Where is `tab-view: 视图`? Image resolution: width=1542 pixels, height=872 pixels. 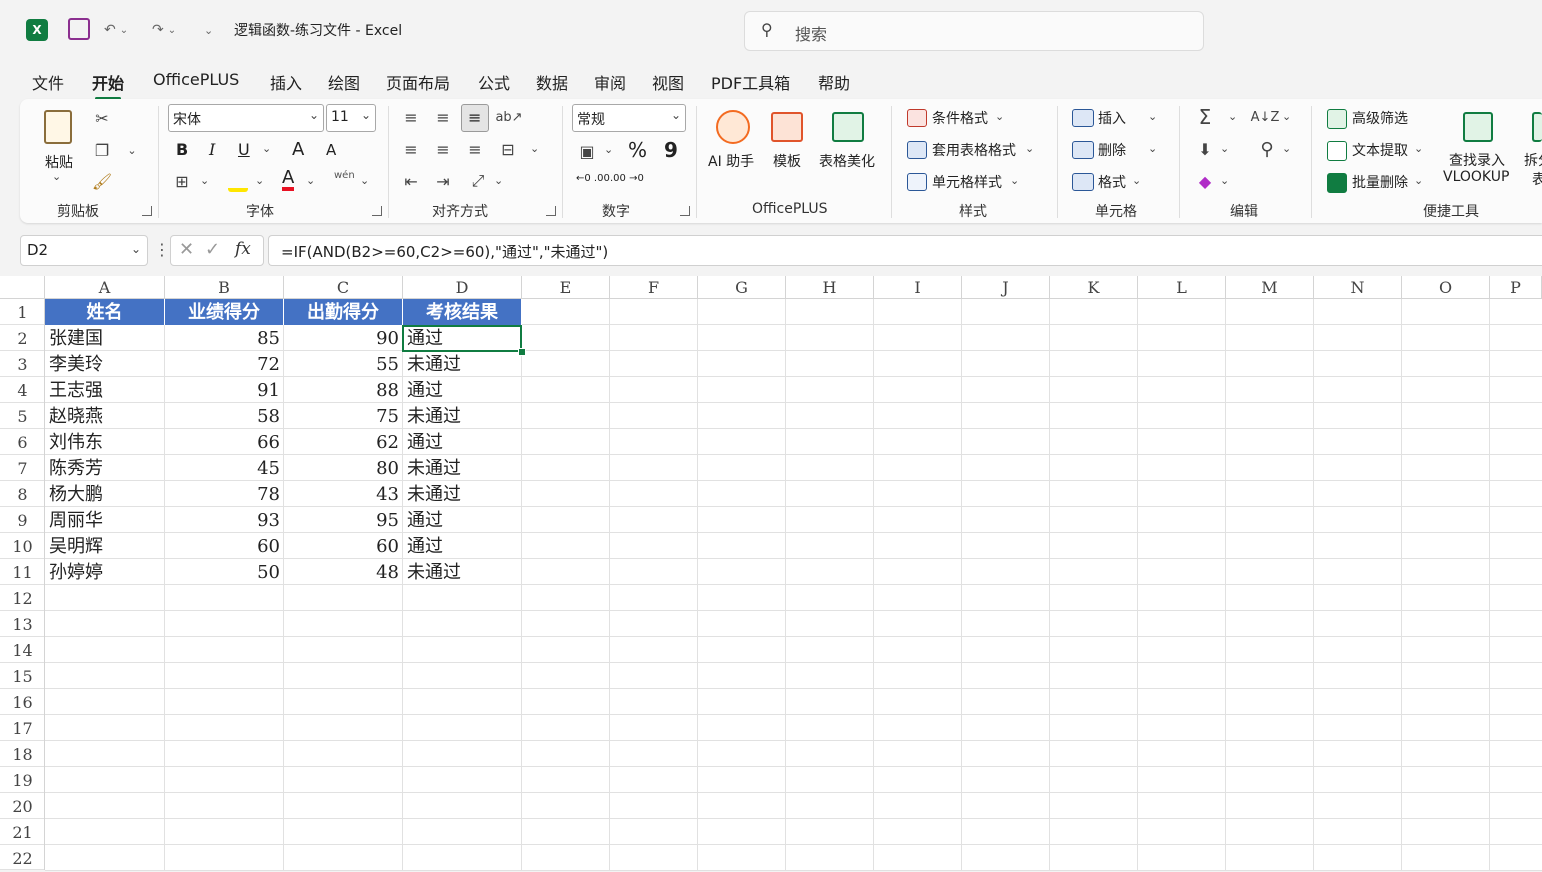
tab-view: 视图 is located at coordinates (668, 82).